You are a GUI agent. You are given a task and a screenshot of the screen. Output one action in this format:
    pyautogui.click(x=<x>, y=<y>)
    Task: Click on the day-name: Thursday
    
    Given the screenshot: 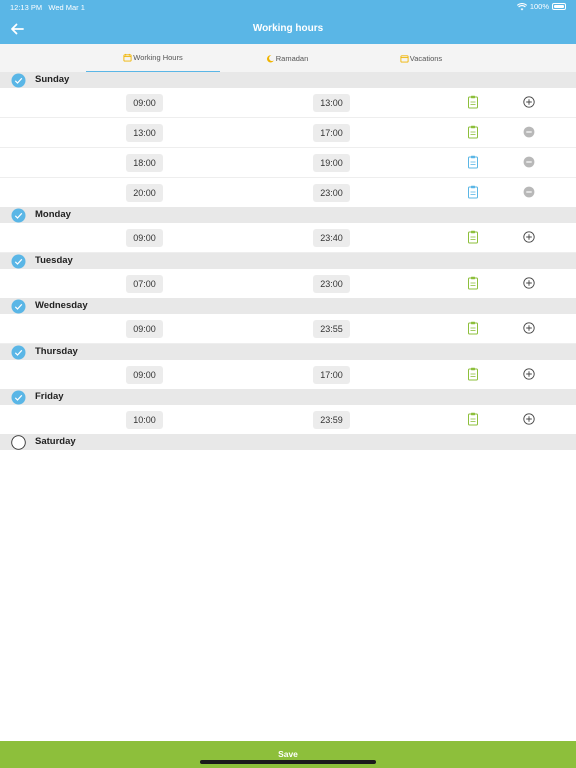 What is the action you would take?
    pyautogui.click(x=56, y=351)
    